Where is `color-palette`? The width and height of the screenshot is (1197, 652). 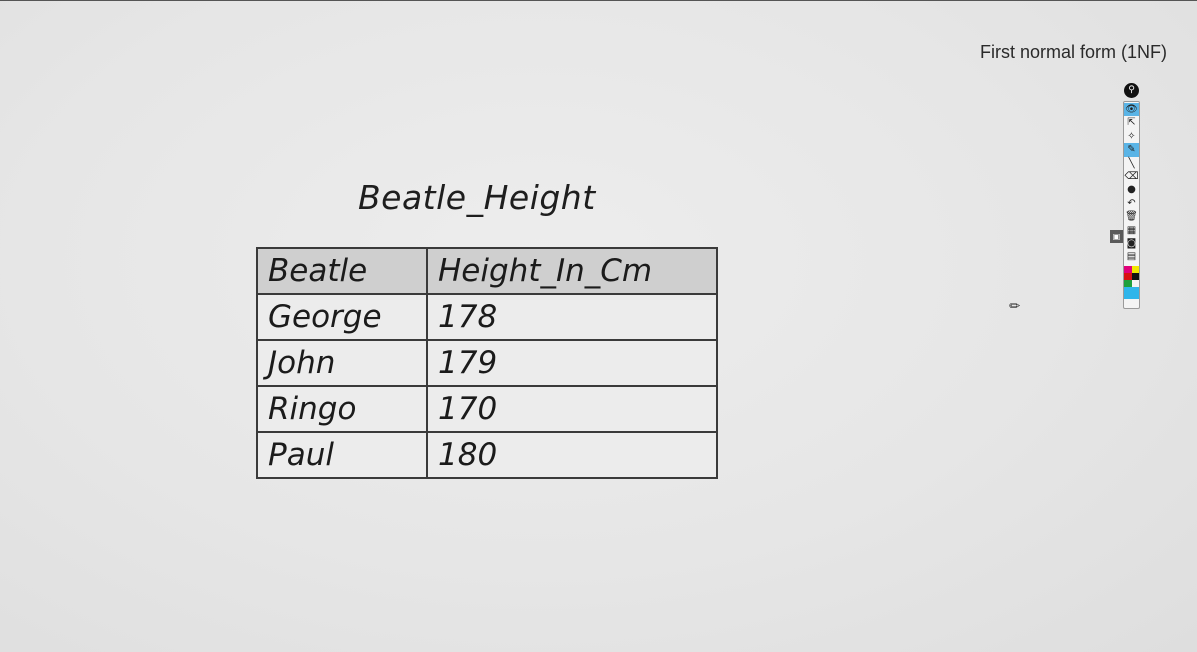 color-palette is located at coordinates (1131, 282).